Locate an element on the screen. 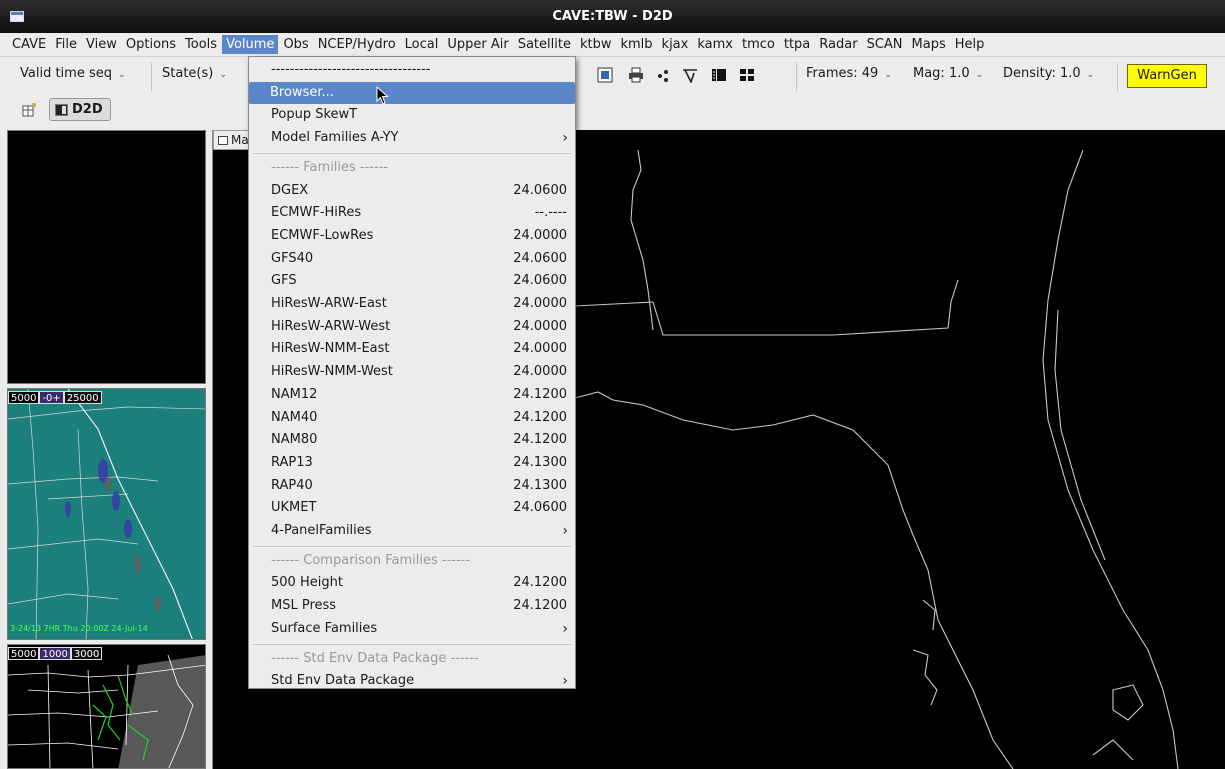  menu-item-hiresw-arw-east: HiResW-ARW-East 24.0000 is located at coordinates (412, 304).